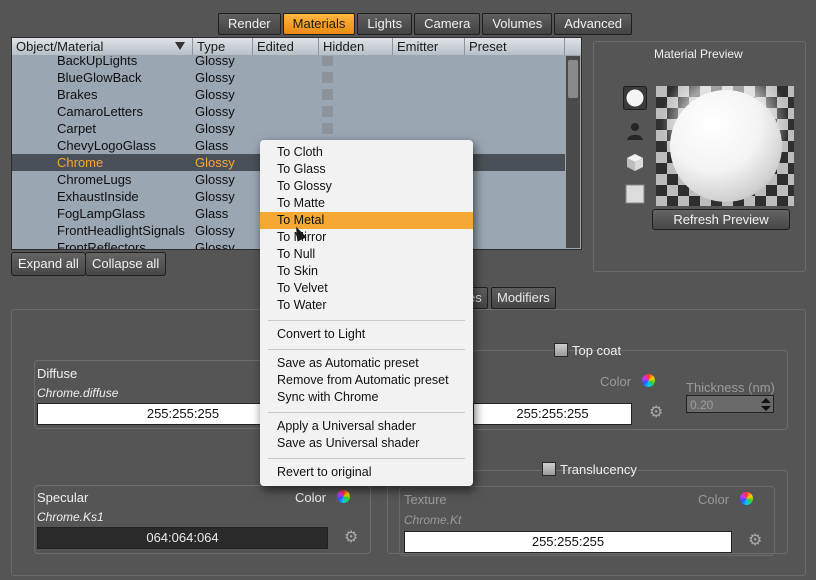 The image size is (816, 580). Describe the element at coordinates (573, 79) in the screenshot. I see `scrollbar-thumb` at that location.